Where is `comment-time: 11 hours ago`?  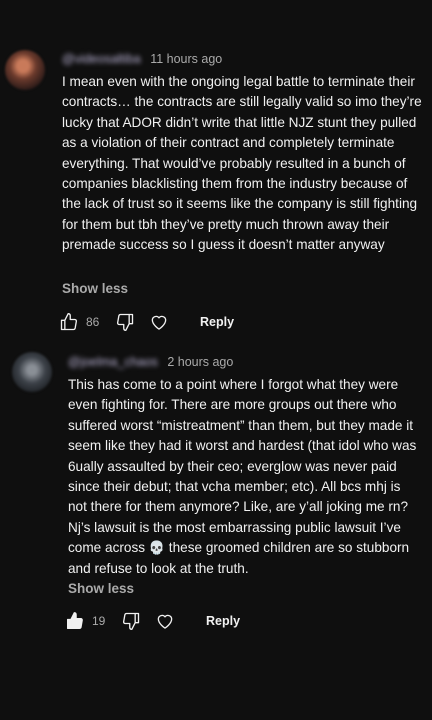
comment-time: 11 hours ago is located at coordinates (186, 59).